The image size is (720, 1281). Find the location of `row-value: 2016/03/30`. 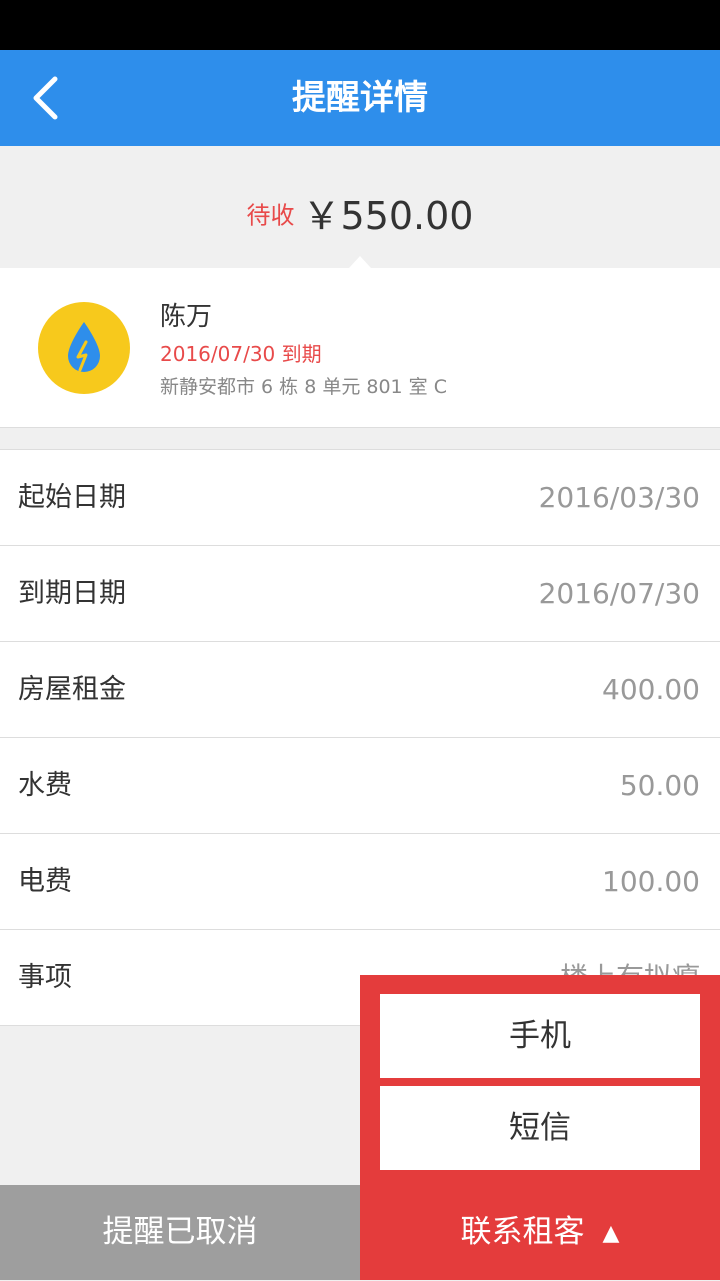

row-value: 2016/03/30 is located at coordinates (619, 497).